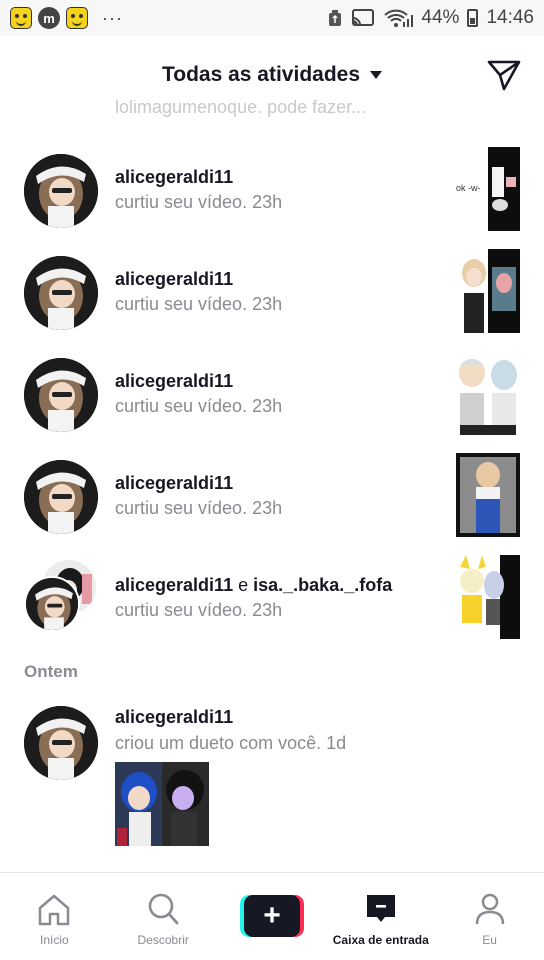  I want to click on bottom-navigation: Início Descobrir + Caixa de entrada Eu, so click(272, 916).